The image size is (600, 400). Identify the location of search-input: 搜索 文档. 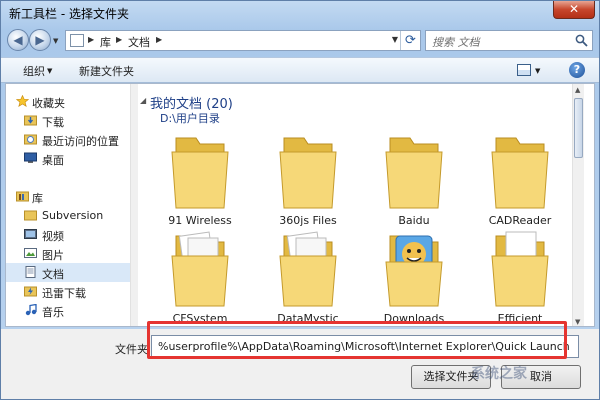
(456, 42).